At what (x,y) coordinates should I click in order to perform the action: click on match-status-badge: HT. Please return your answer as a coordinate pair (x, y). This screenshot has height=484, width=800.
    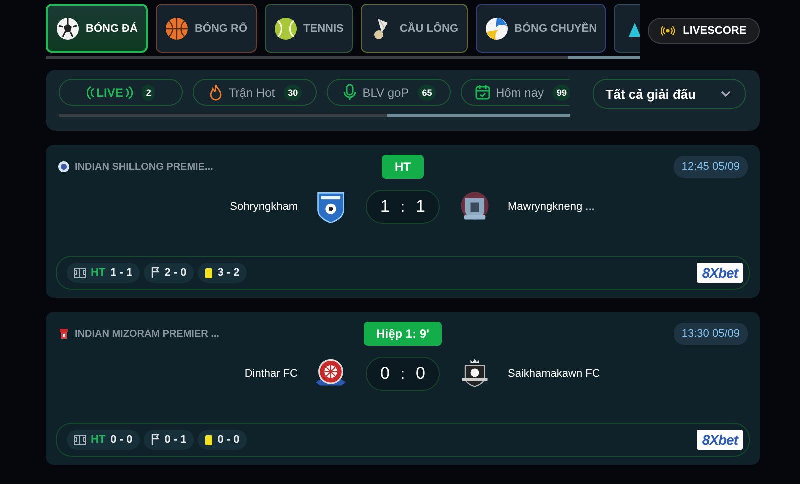
    Looking at the image, I should click on (403, 167).